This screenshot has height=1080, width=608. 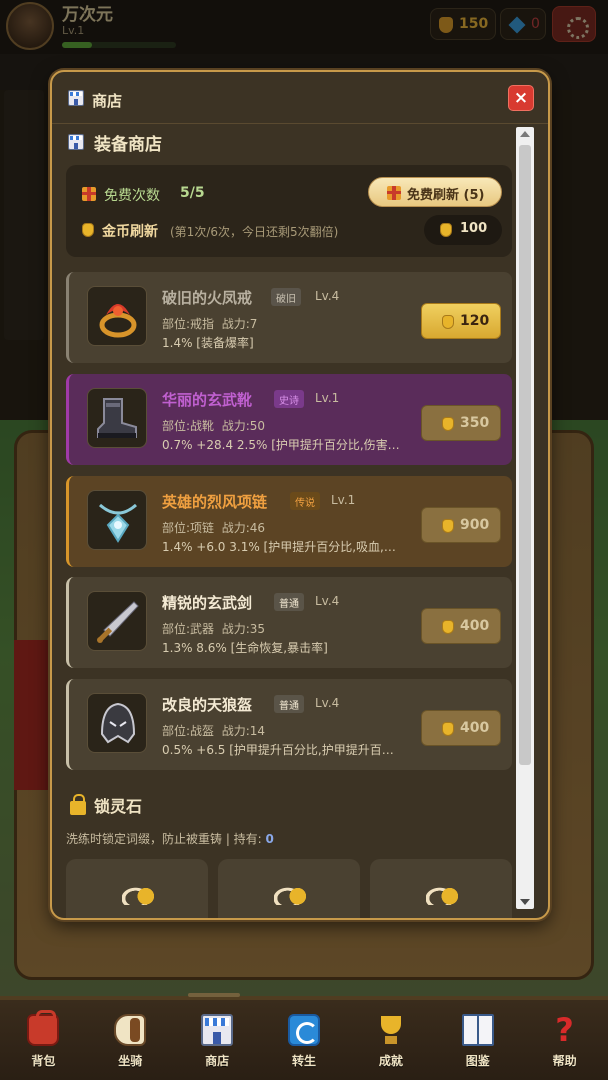 I want to click on nav-achievements: 成就, so click(x=390, y=1040).